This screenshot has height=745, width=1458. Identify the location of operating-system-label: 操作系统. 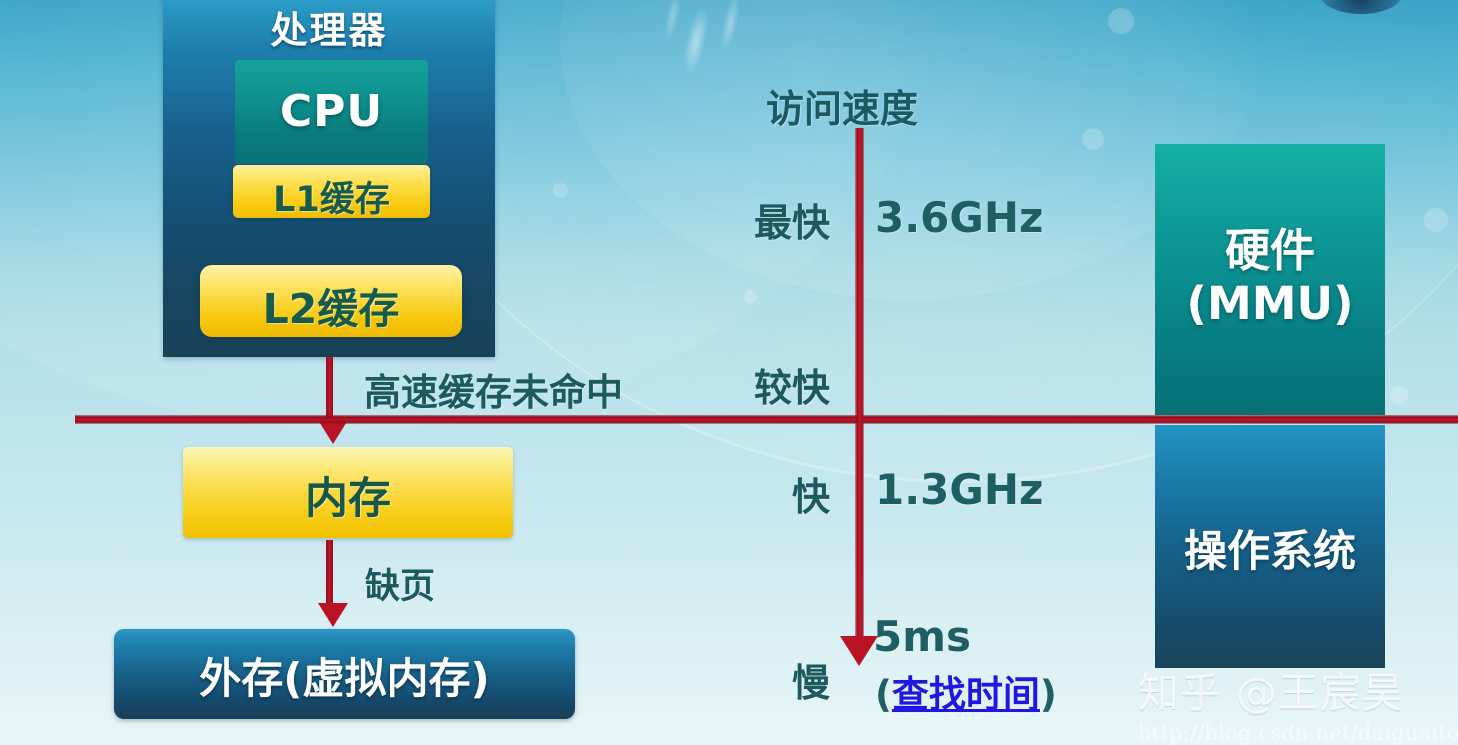
(1270, 552).